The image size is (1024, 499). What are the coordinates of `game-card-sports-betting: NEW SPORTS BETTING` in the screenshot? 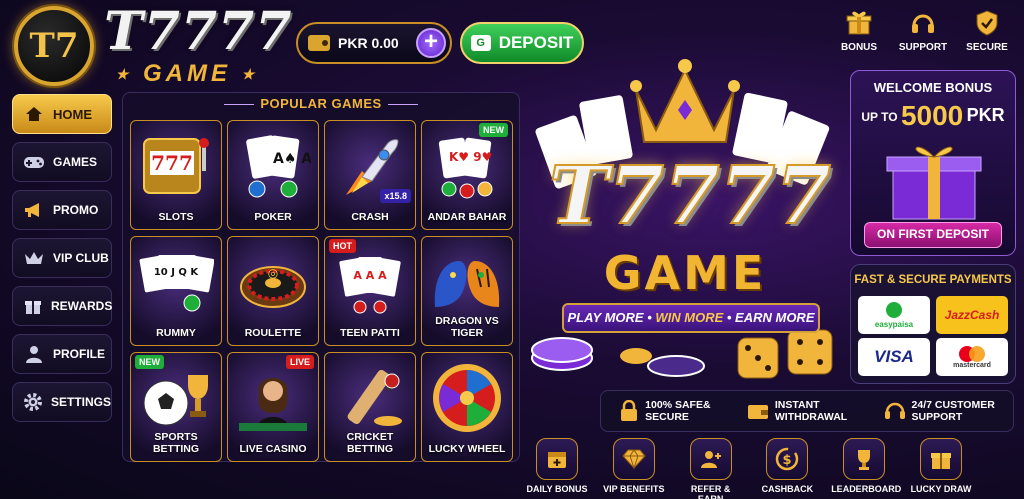 It's located at (176, 407).